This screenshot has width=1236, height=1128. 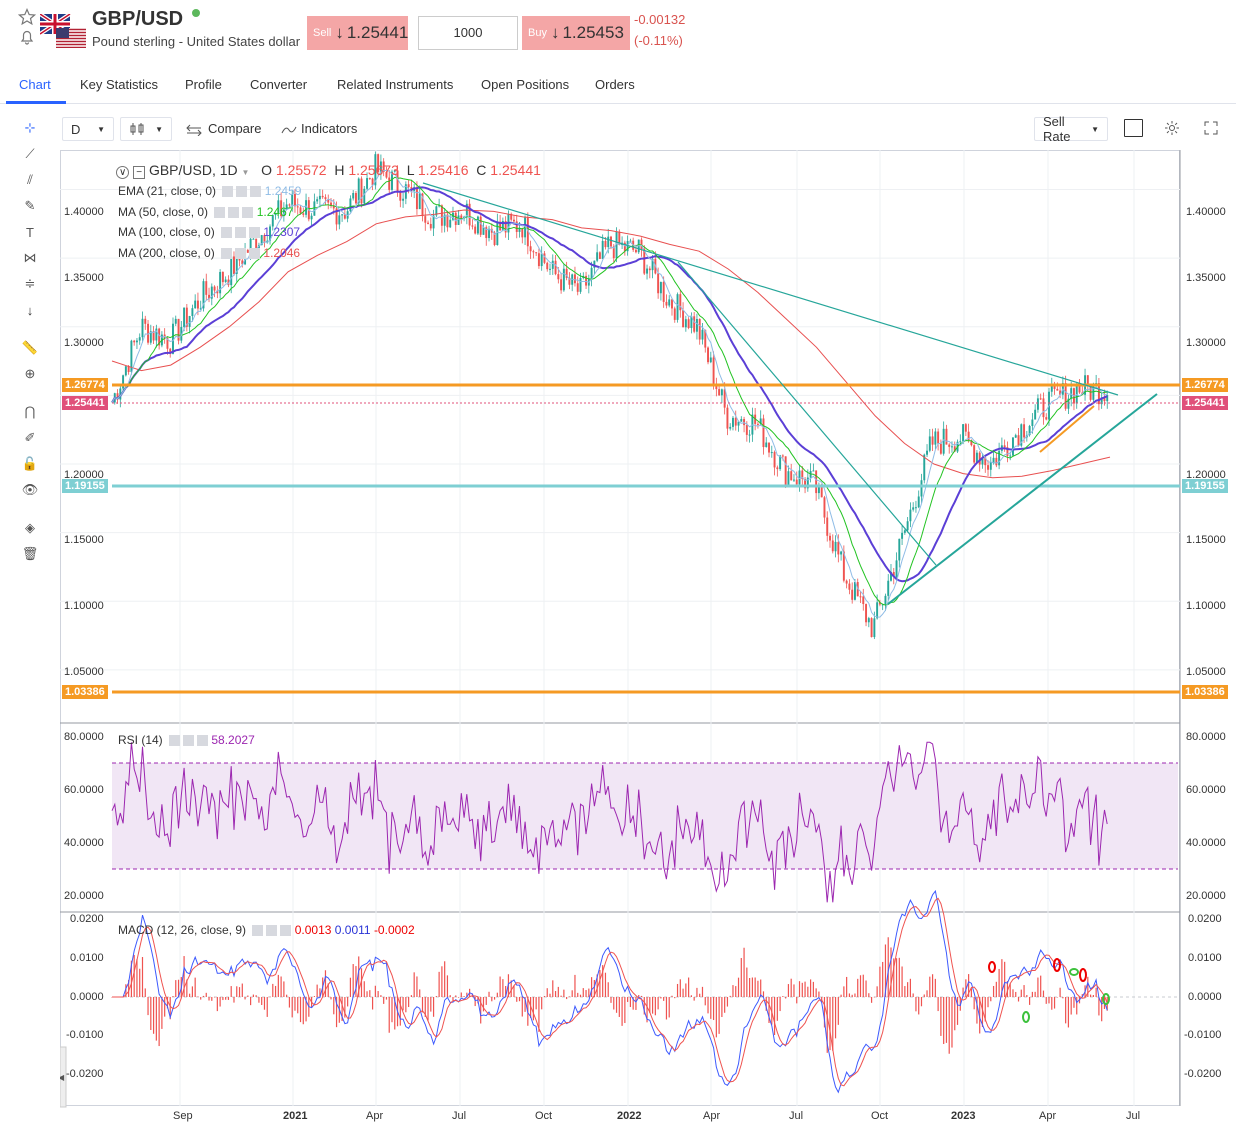 I want to click on buy-button: Buy ↓ 1.25453, so click(x=576, y=33).